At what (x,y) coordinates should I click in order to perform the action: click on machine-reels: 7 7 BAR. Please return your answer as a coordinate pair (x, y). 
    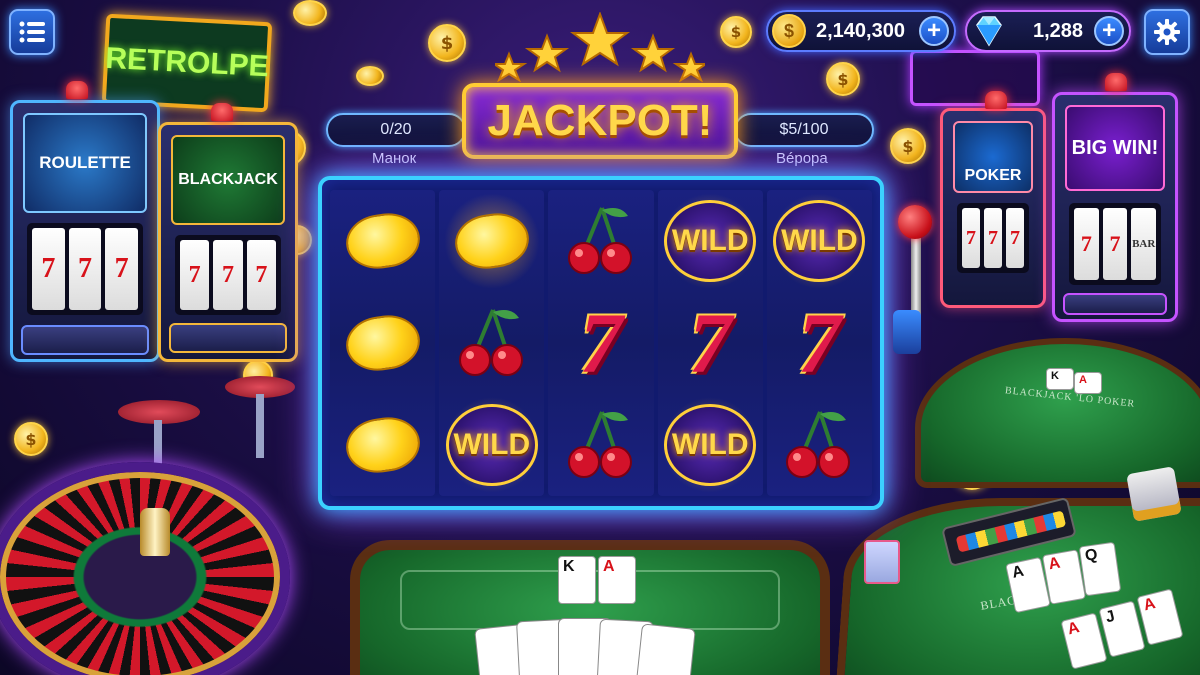
    Looking at the image, I should click on (1115, 244).